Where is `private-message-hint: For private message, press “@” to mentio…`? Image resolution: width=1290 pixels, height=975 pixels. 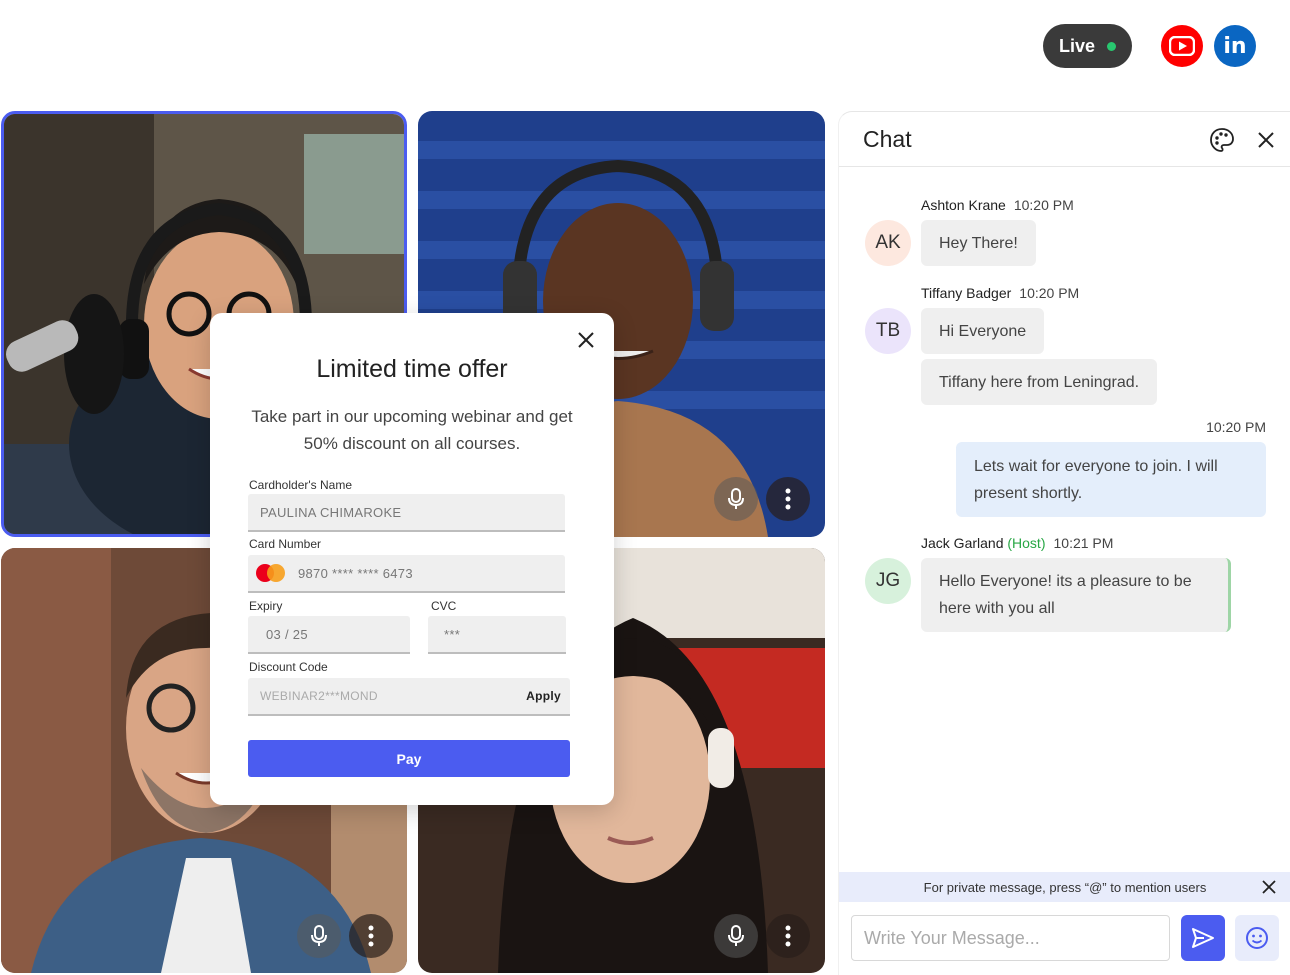
private-message-hint: For private message, press “@” to mentio… is located at coordinates (1064, 887).